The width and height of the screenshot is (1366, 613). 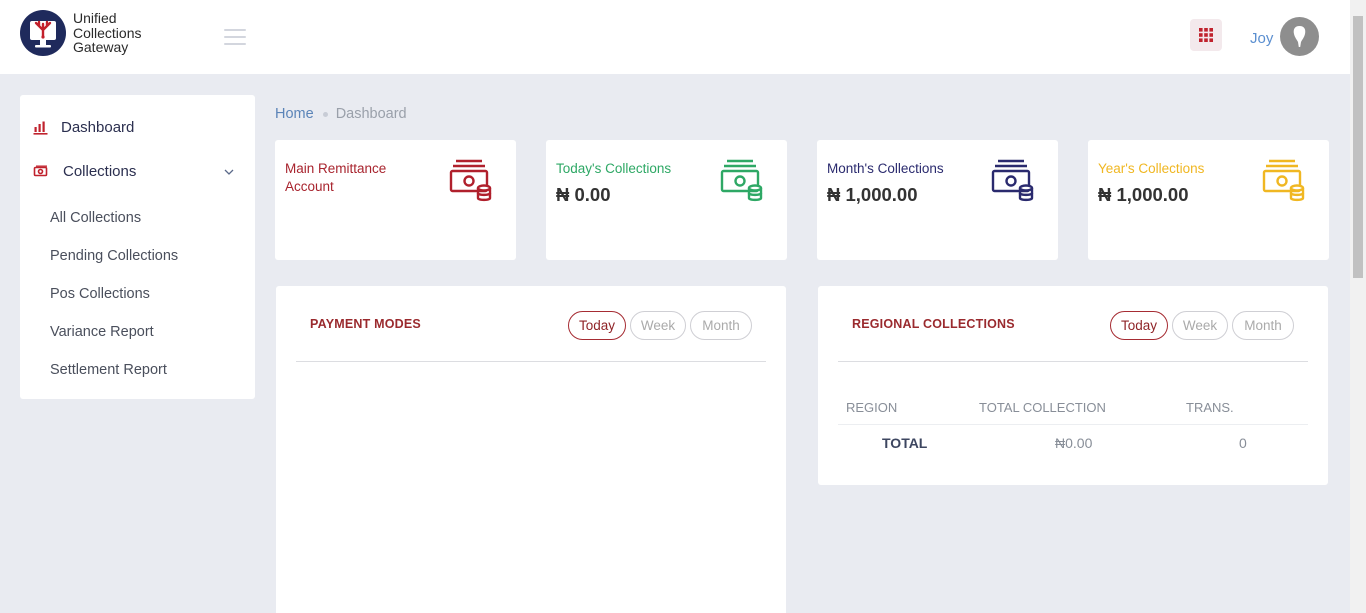 What do you see at coordinates (933, 324) in the screenshot?
I see `panel-title: REGIONAL COLLECTIONS` at bounding box center [933, 324].